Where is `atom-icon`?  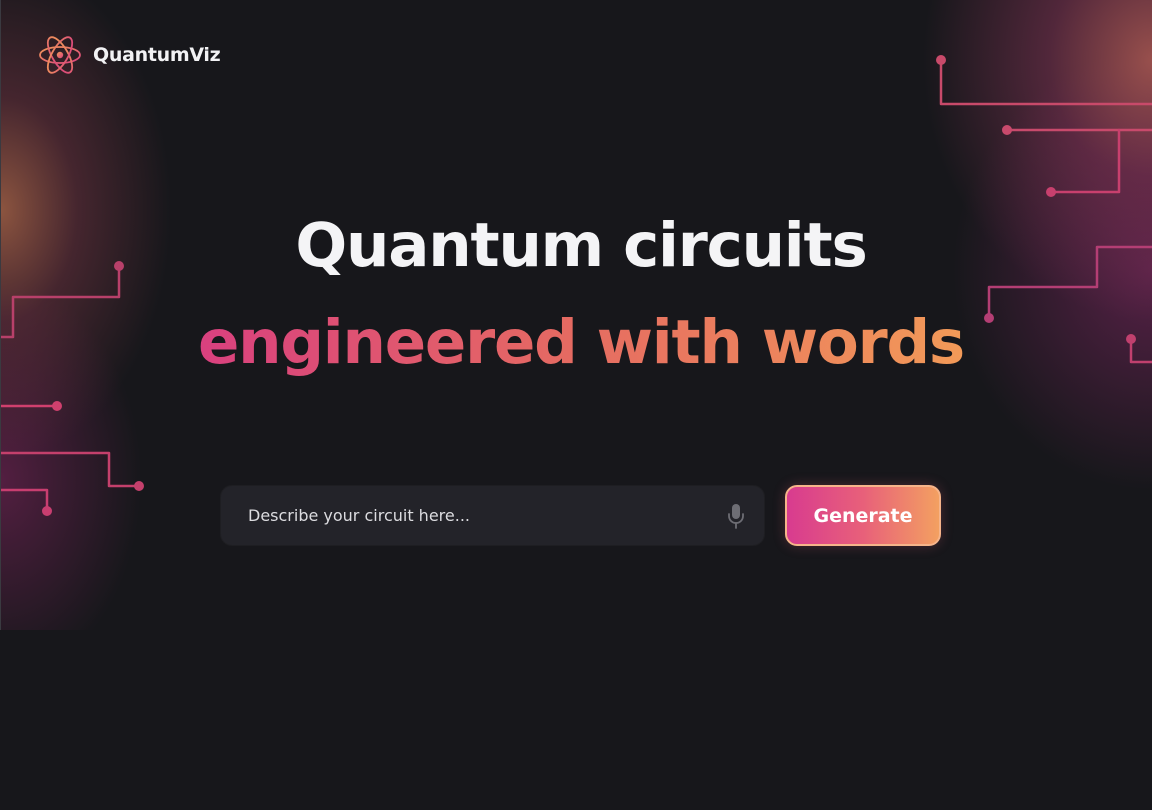
atom-icon is located at coordinates (60, 55).